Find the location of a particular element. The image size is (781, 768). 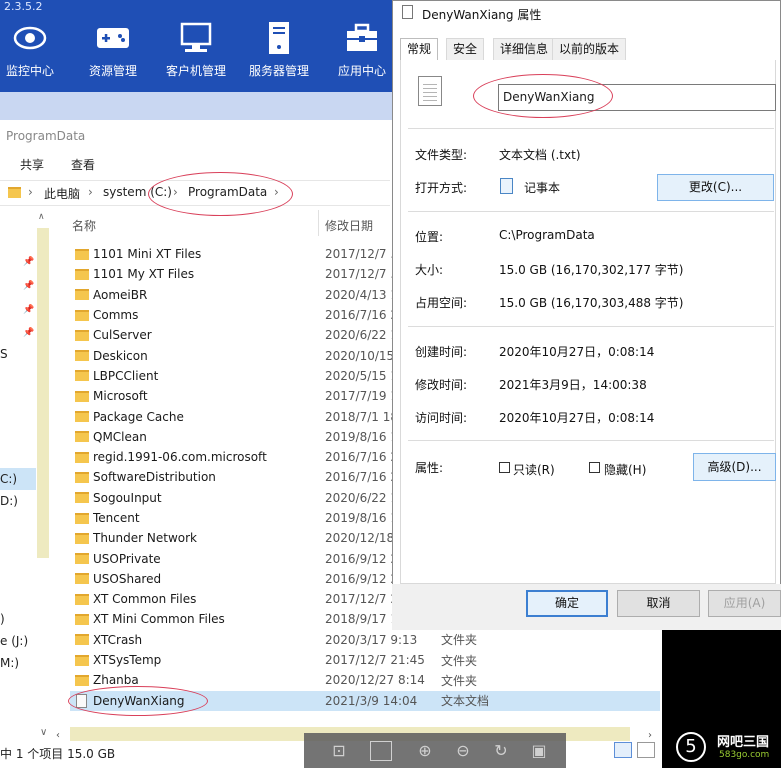

apply-button: 应用(A) is located at coordinates (744, 603).